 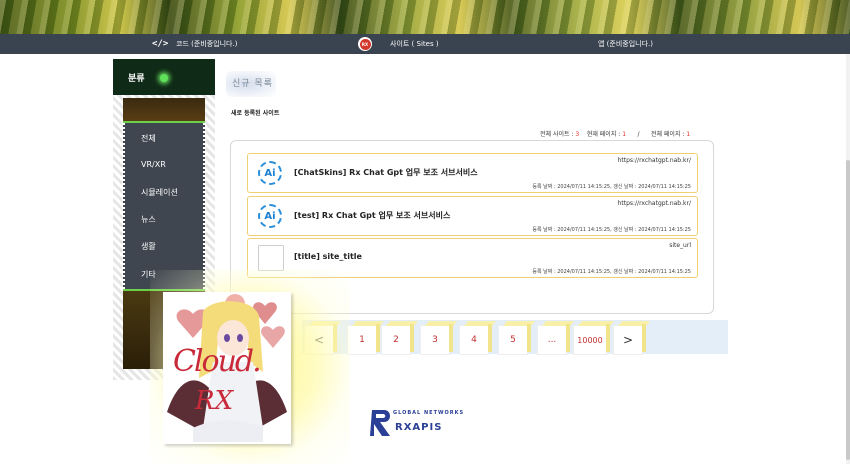 I want to click on site-url: site_url, so click(x=680, y=245).